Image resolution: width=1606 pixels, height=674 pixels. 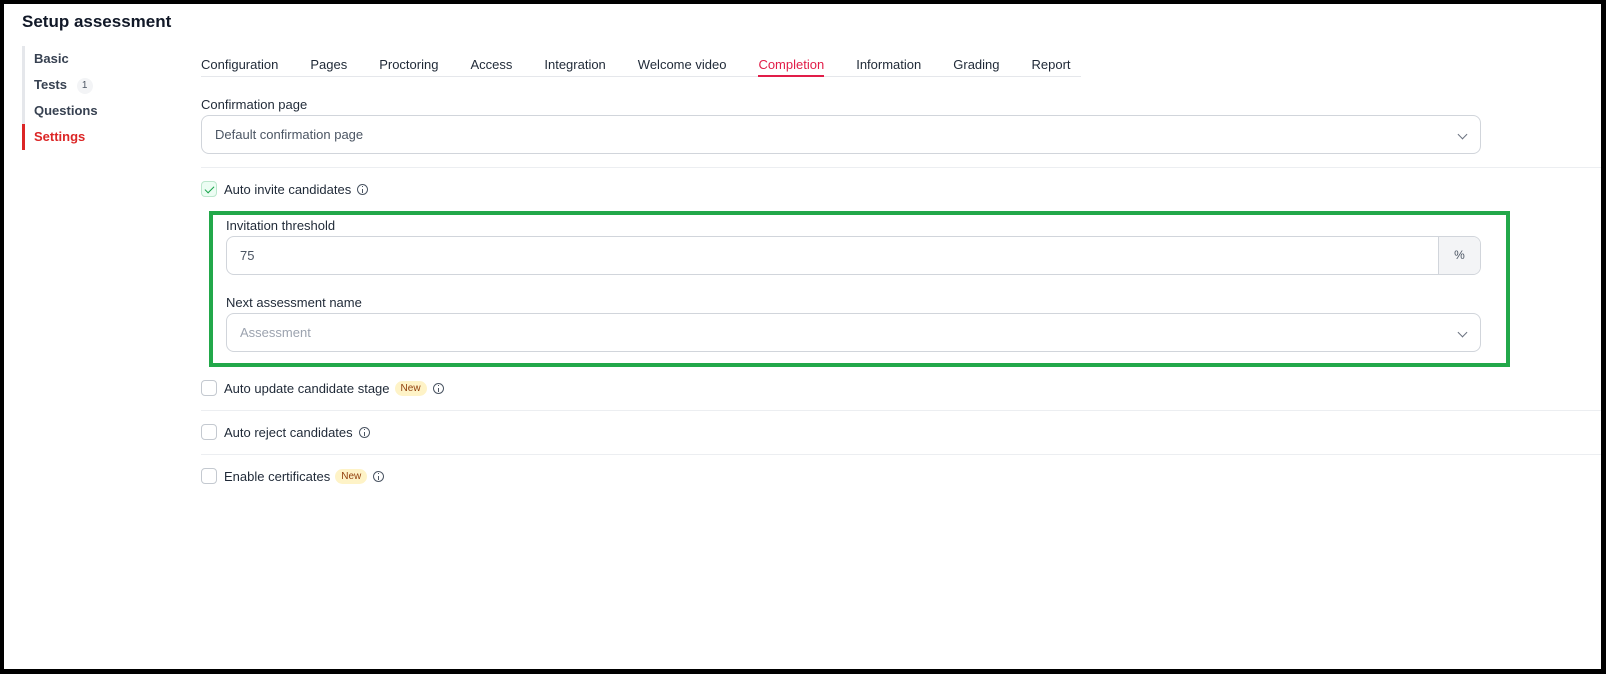 I want to click on auto-update-stage-row: Auto update candidate stage New, so click(x=322, y=388).